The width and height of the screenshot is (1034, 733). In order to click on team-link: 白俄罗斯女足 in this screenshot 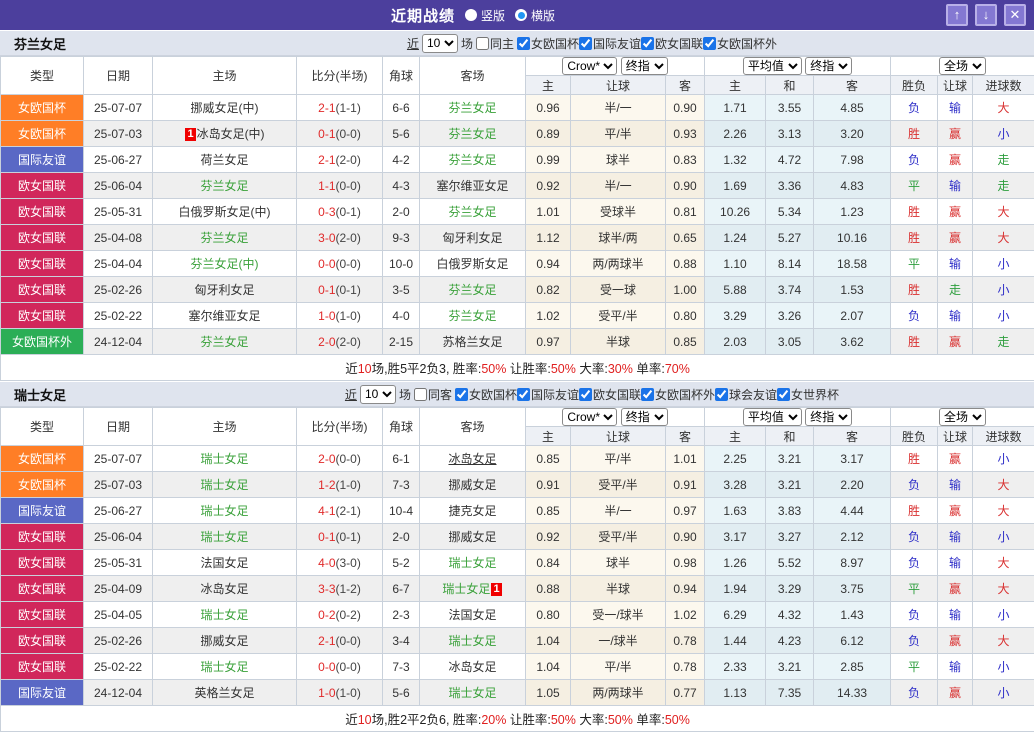, I will do `click(472, 264)`.